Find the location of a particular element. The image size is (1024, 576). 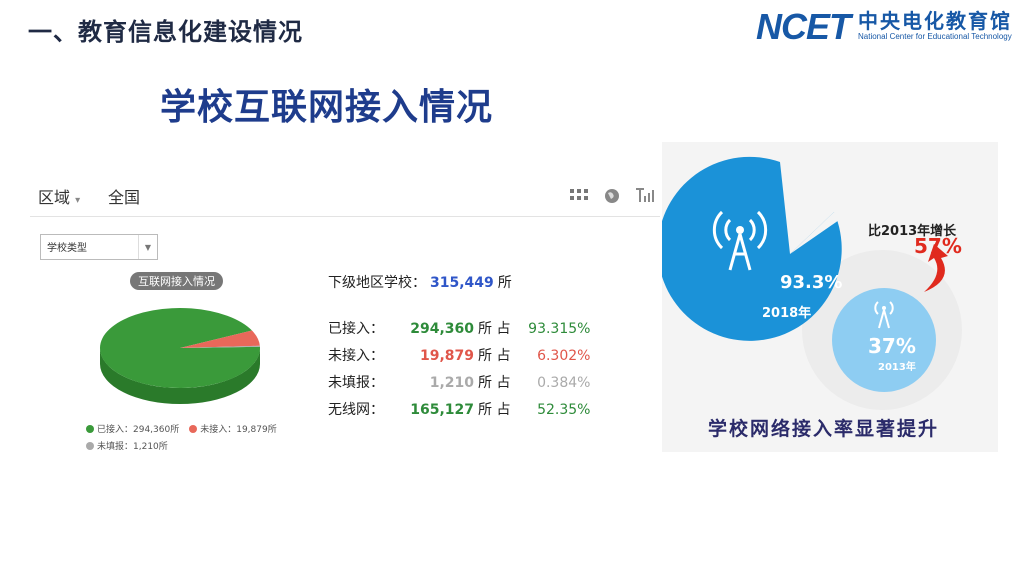

total-schools-row: 下级地区学校： 315,449 所 is located at coordinates (459, 282).